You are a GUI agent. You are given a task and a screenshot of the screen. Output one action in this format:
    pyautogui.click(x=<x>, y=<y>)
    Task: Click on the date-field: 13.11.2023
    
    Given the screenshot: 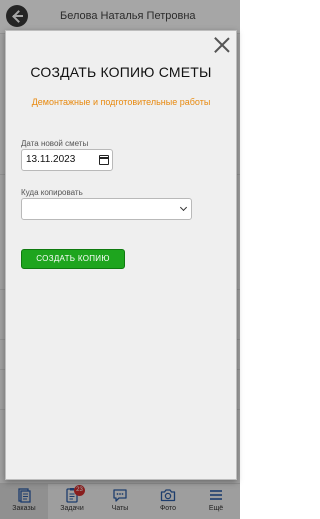 What is the action you would take?
    pyautogui.click(x=67, y=160)
    